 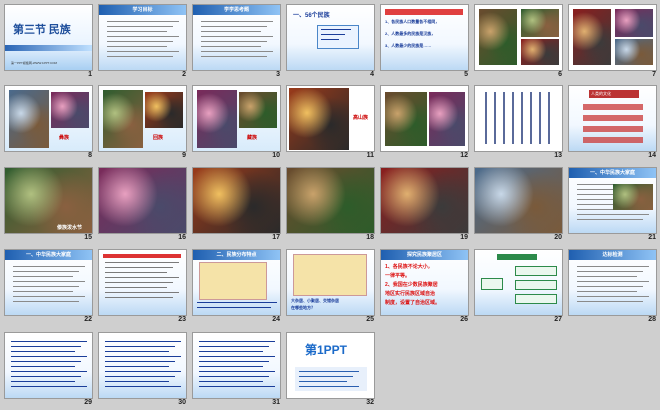 I want to click on slide-thumbnail: 大杂居、小聚居、交错杂居 在哪些地方？, so click(x=330, y=282).